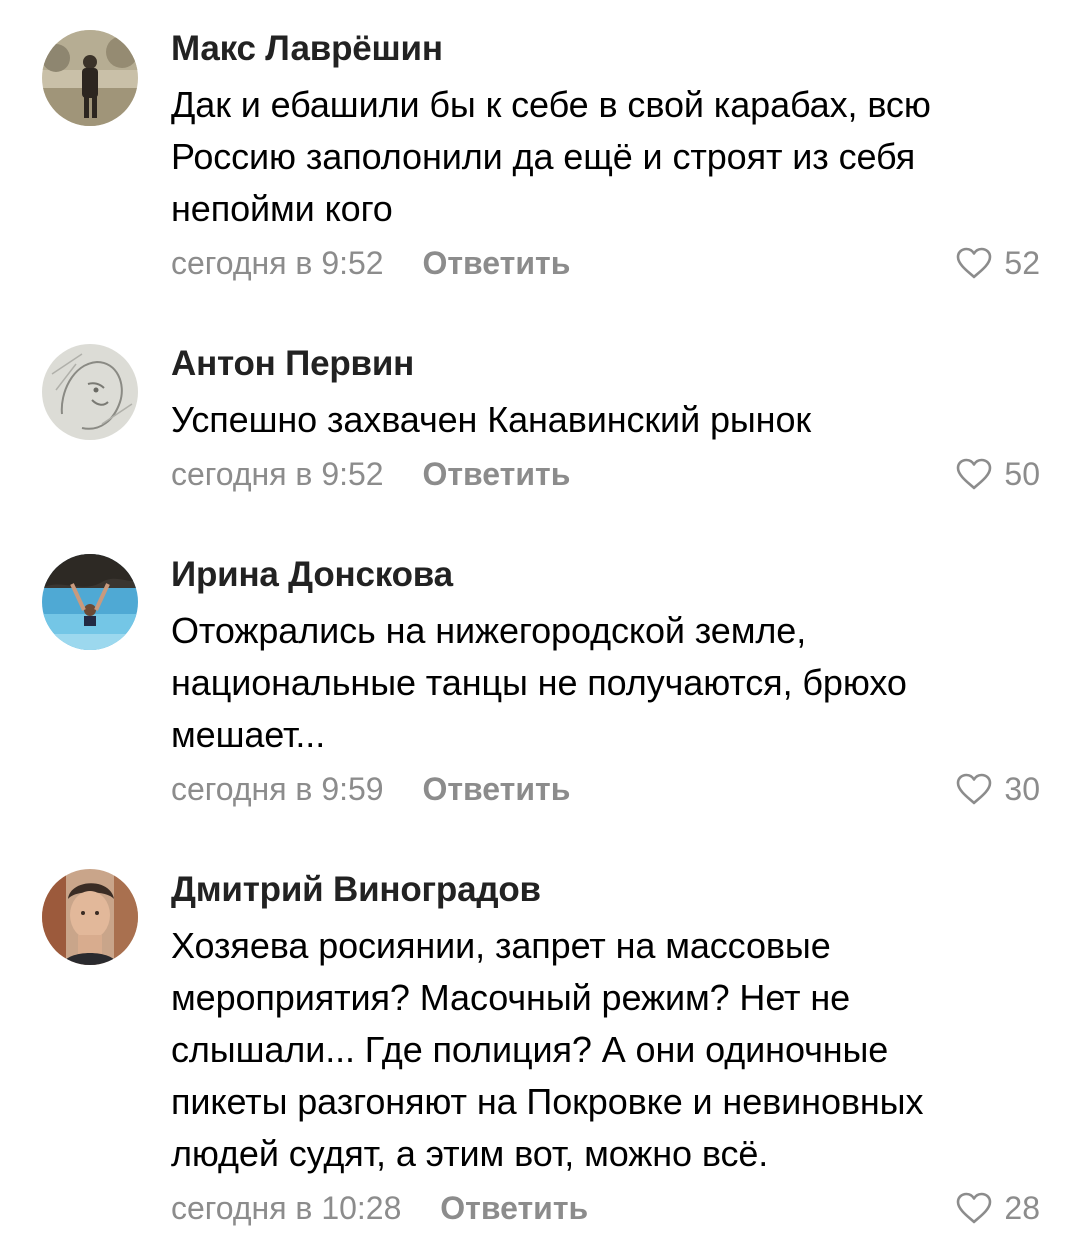  I want to click on comment-author: Ирина Донскова, so click(605, 575).